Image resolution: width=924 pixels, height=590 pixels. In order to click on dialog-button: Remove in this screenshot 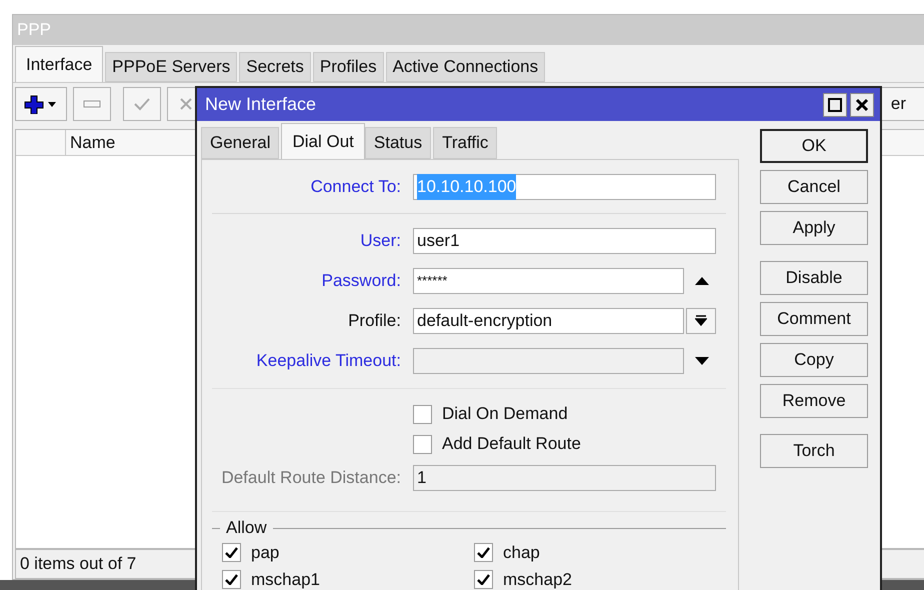, I will do `click(814, 401)`.